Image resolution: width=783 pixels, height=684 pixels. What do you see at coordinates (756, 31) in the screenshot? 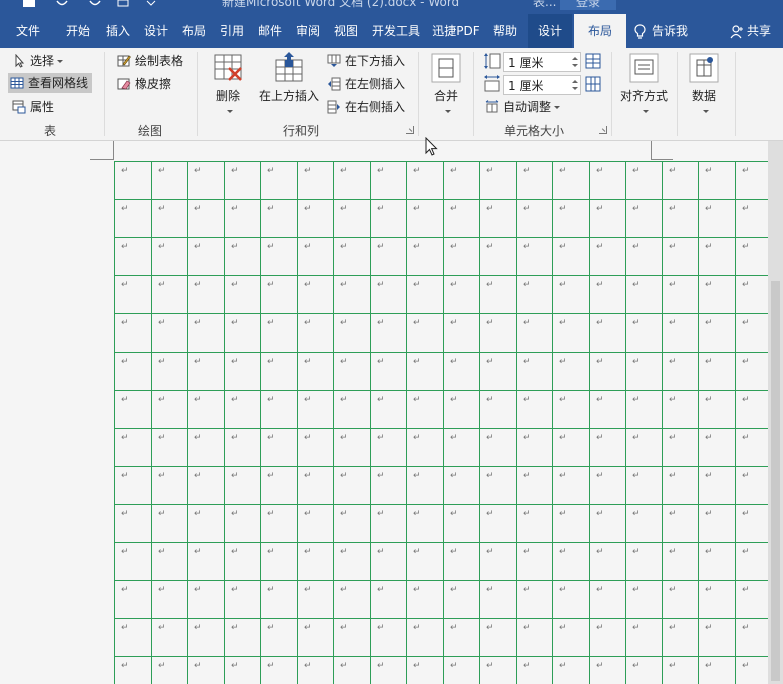
I see `share-button: 共享` at bounding box center [756, 31].